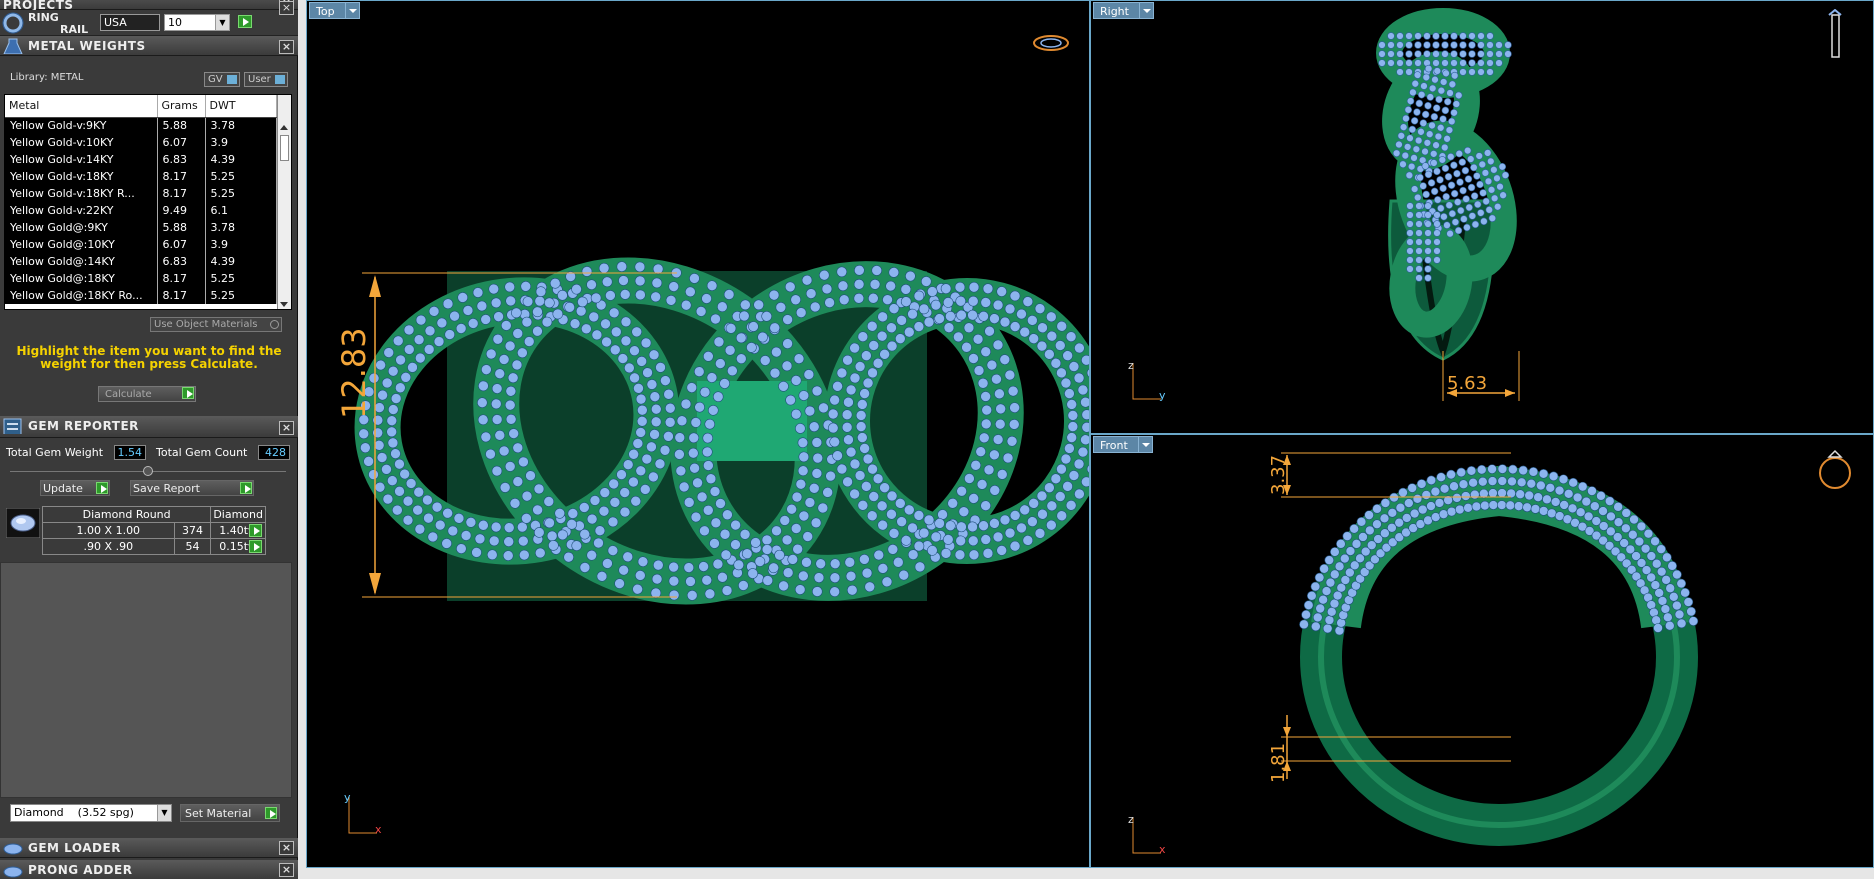 This screenshot has width=1874, height=879. What do you see at coordinates (245, 21) in the screenshot?
I see `ring-rail-go-button` at bounding box center [245, 21].